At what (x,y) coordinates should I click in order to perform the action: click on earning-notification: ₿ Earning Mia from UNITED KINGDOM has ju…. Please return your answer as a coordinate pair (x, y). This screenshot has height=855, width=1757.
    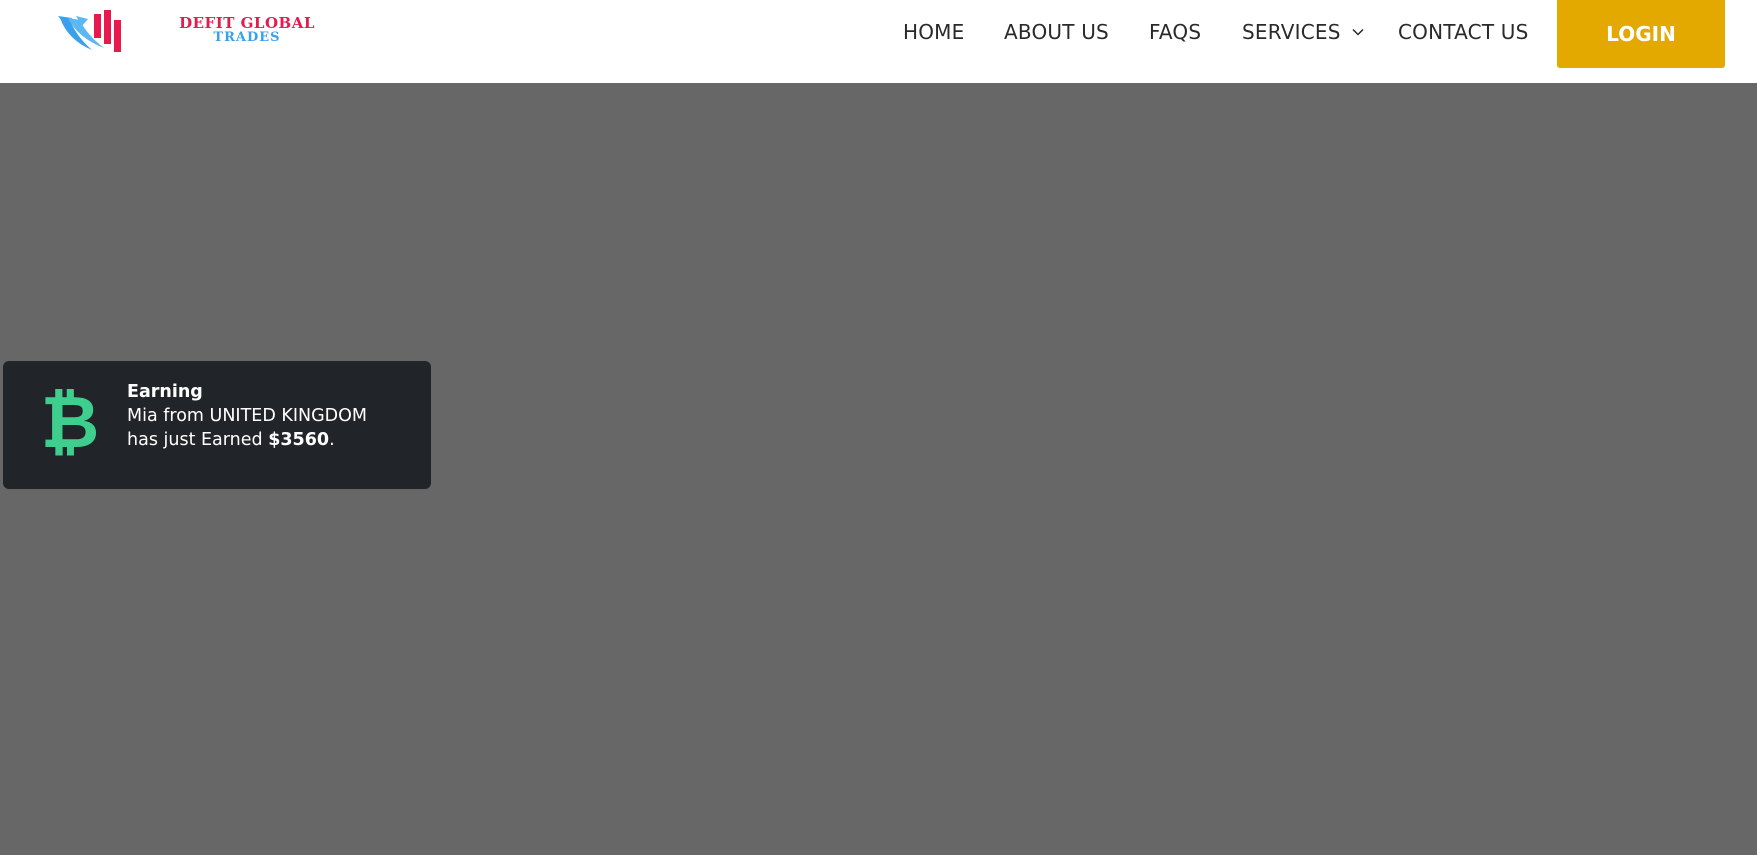
    Looking at the image, I should click on (217, 425).